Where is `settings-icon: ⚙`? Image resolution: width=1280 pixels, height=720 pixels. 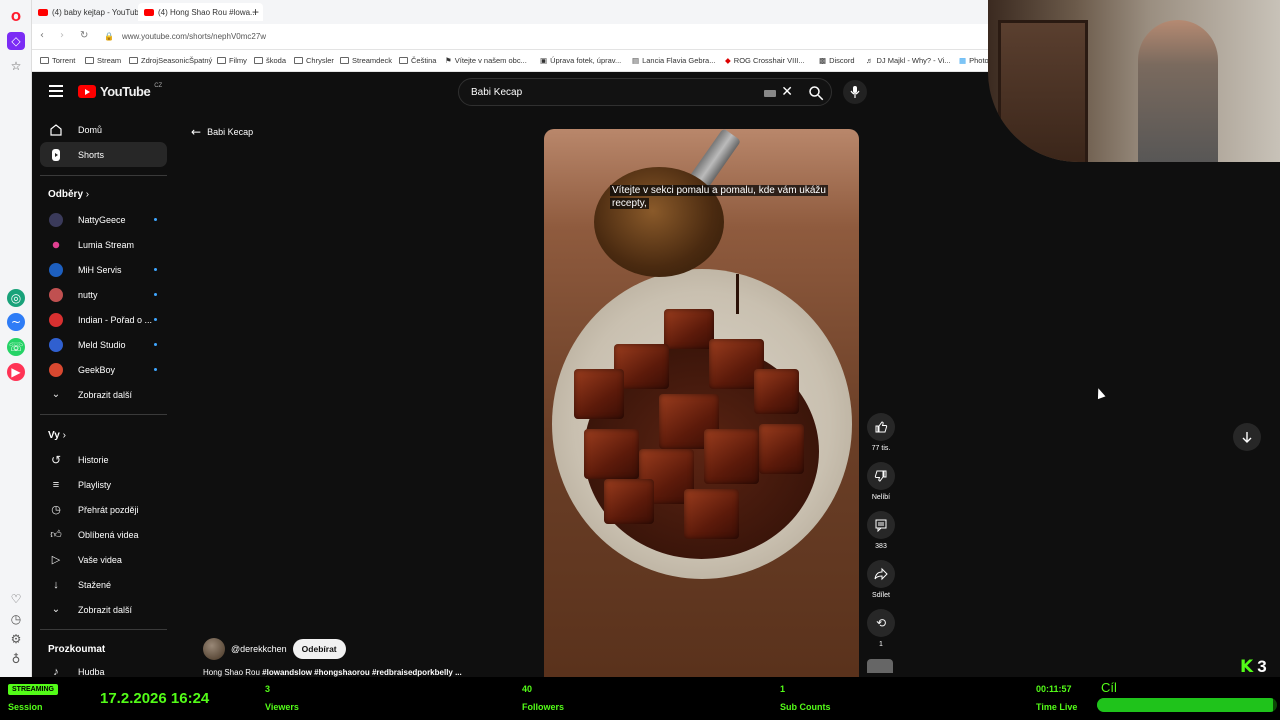
settings-icon: ⚙ is located at coordinates (16, 639).